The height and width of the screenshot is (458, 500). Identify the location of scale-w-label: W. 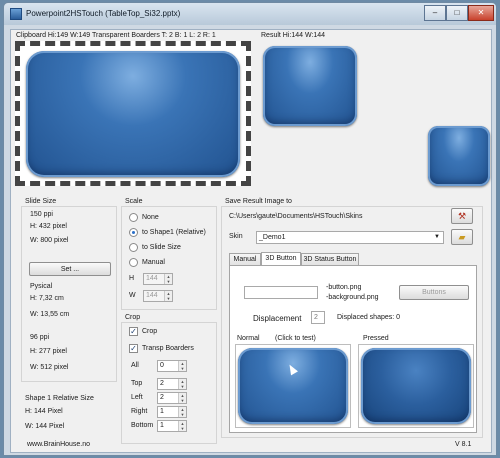
(132, 295).